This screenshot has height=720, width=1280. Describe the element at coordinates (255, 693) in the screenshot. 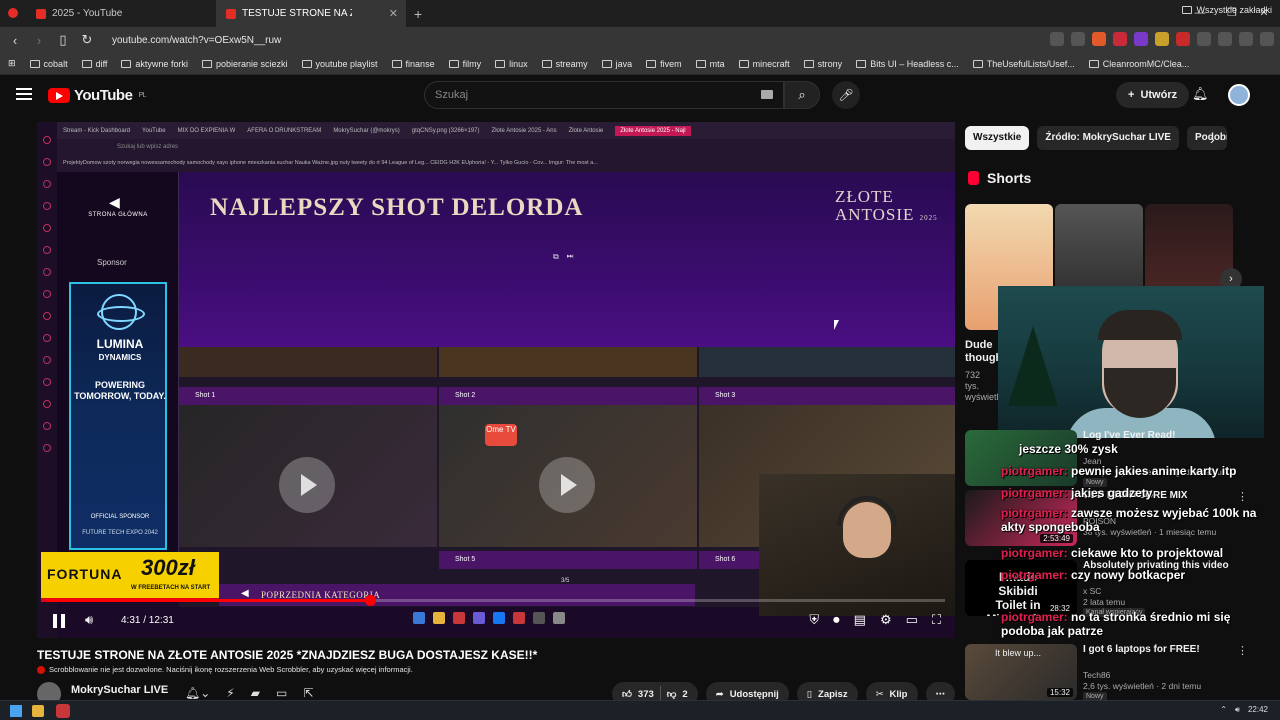

I see `save-icon: ▰` at that location.